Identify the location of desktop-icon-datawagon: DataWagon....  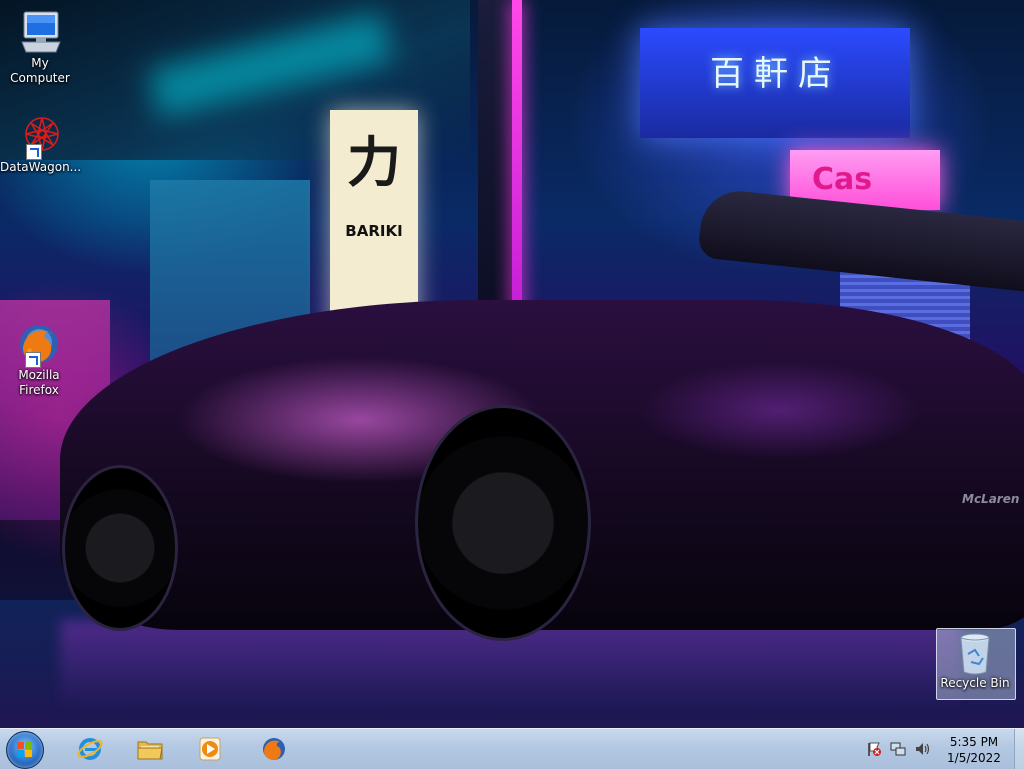
(41, 143).